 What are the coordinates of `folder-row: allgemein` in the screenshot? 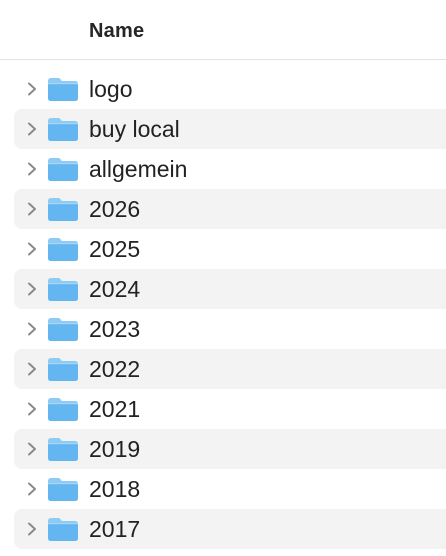 It's located at (223, 169).